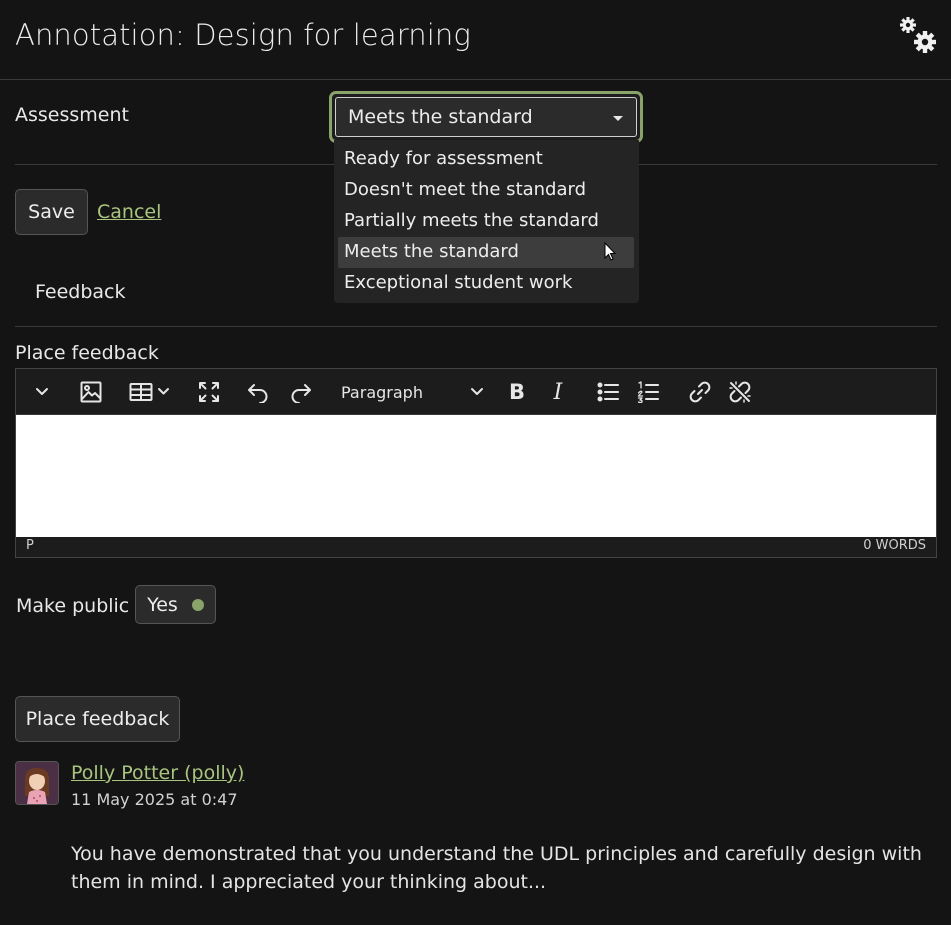 Image resolution: width=951 pixels, height=925 pixels. What do you see at coordinates (476, 476) in the screenshot?
I see `editor-content-area` at bounding box center [476, 476].